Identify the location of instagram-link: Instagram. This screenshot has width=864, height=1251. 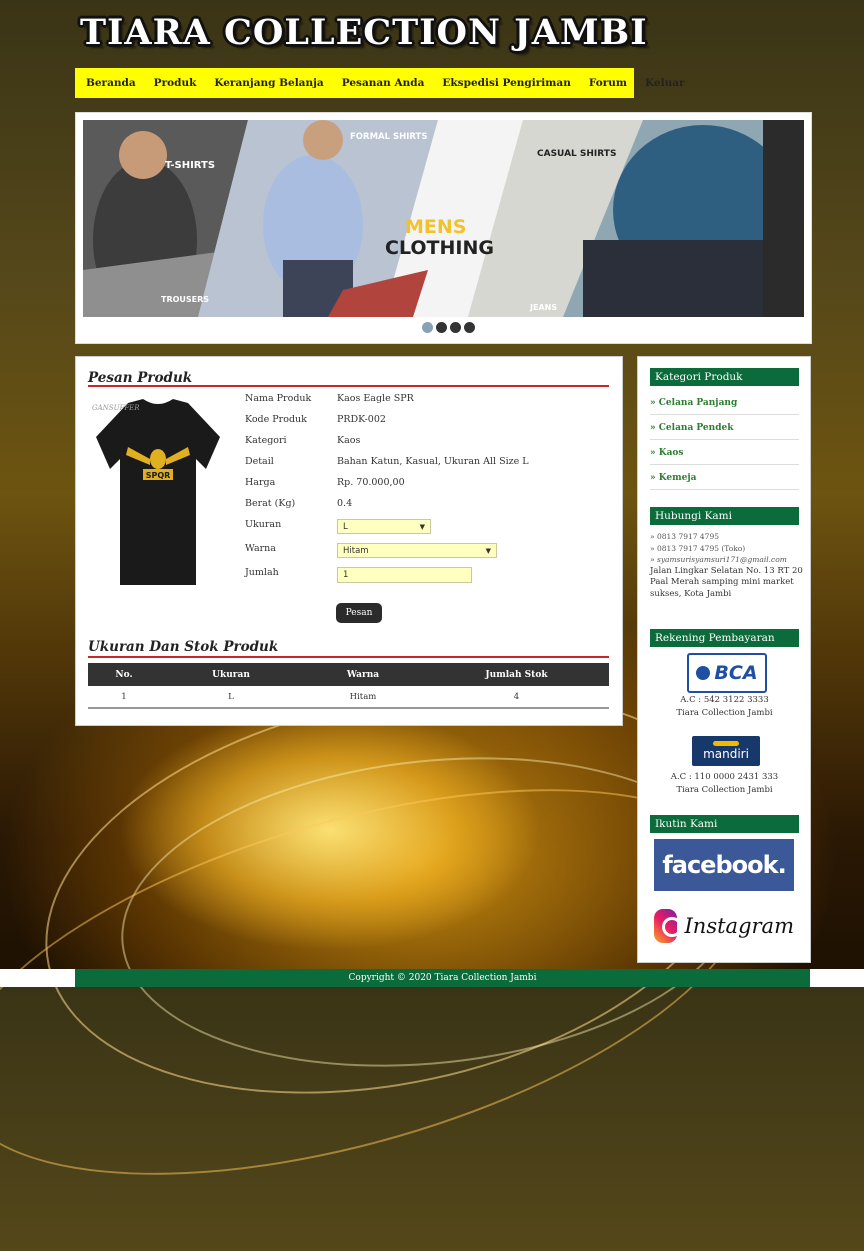
(724, 926).